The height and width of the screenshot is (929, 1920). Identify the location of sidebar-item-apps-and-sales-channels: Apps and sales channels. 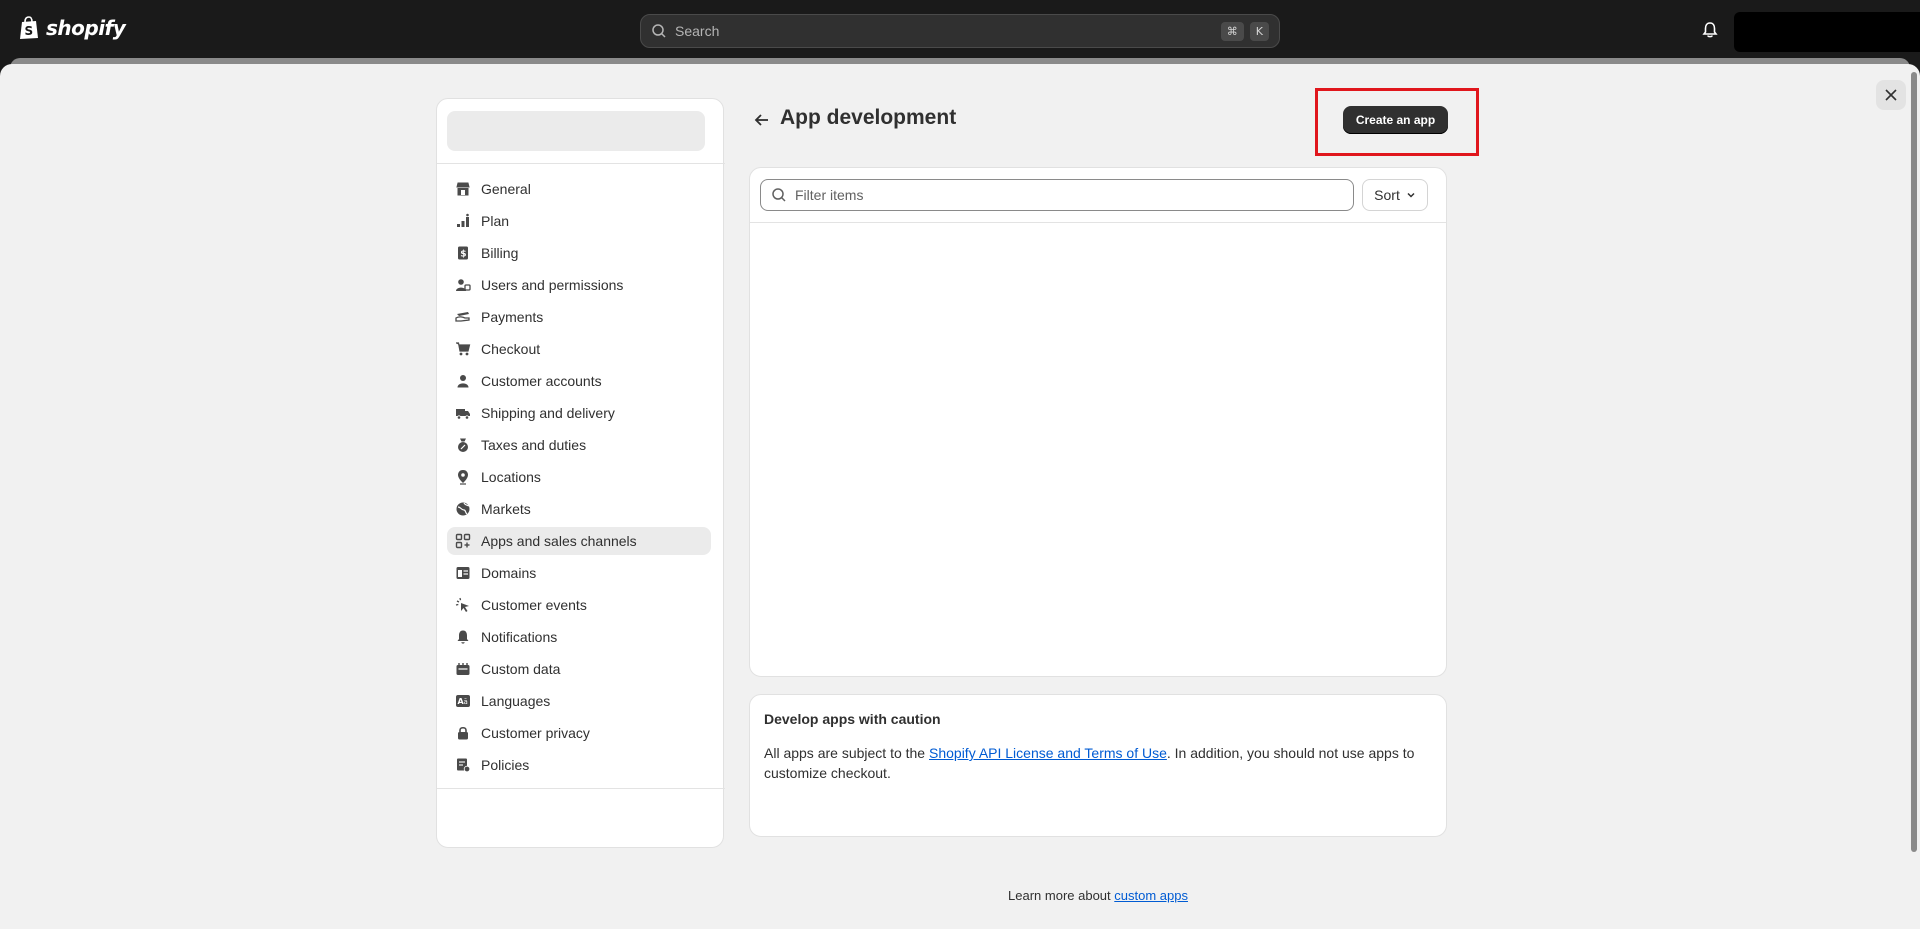
(579, 541).